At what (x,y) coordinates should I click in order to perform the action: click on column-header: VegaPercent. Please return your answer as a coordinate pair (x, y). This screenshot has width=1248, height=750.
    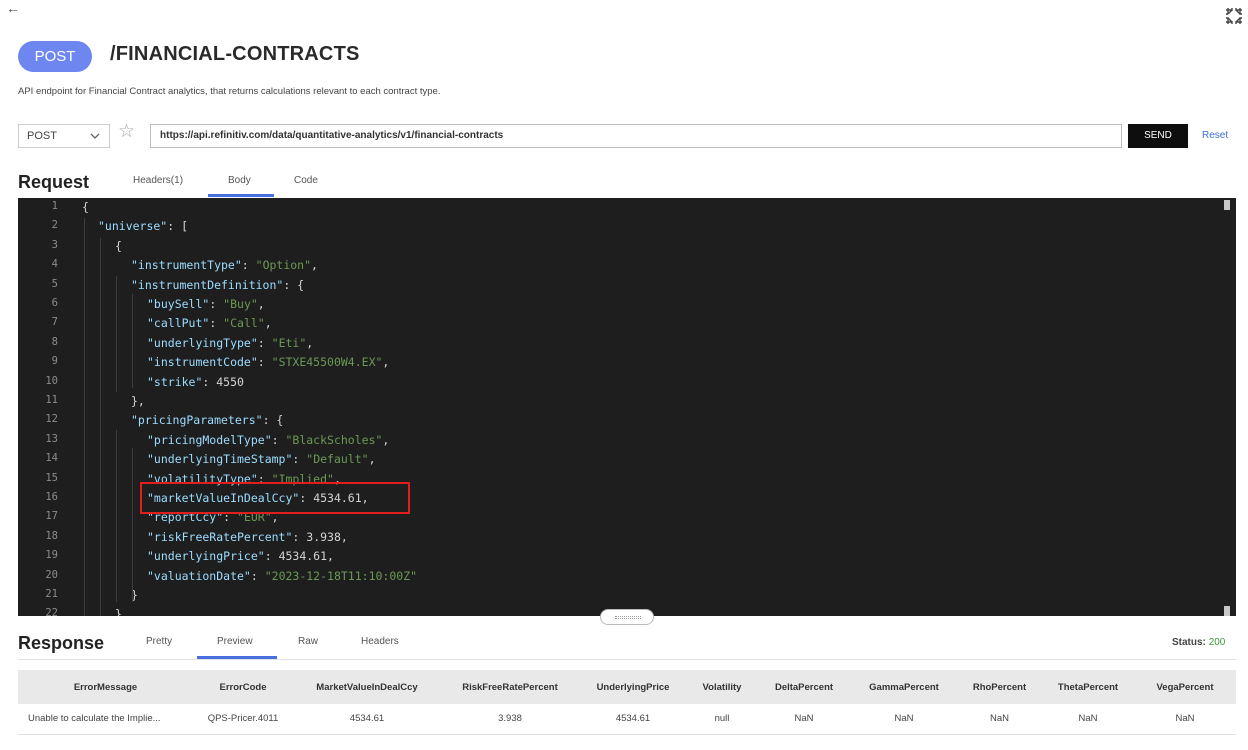
    Looking at the image, I should click on (1185, 687).